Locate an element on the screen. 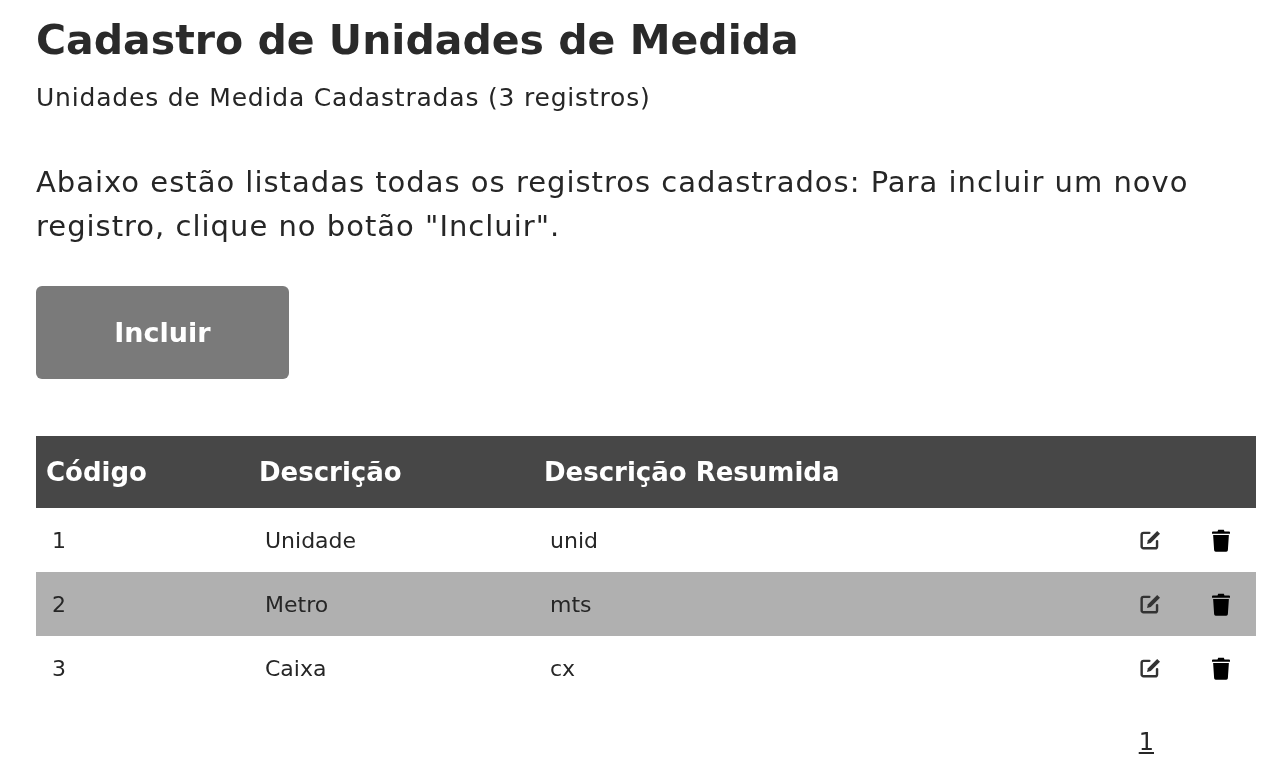 The image size is (1274, 777). table-cell: unid is located at coordinates (574, 540).